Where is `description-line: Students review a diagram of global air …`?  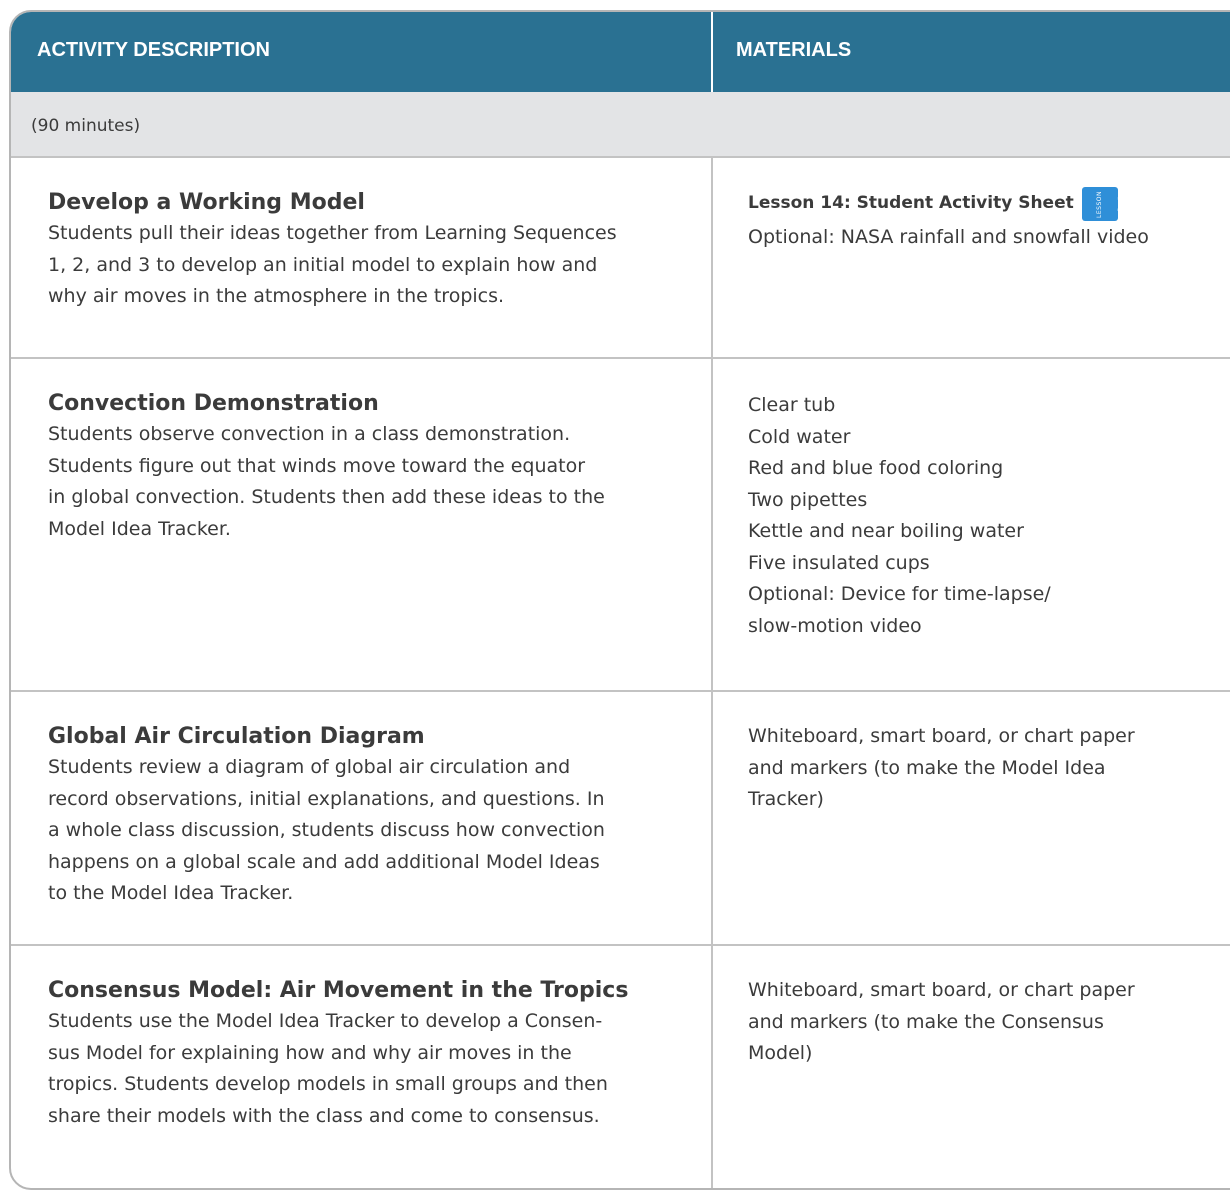 description-line: Students review a diagram of global air … is located at coordinates (309, 767).